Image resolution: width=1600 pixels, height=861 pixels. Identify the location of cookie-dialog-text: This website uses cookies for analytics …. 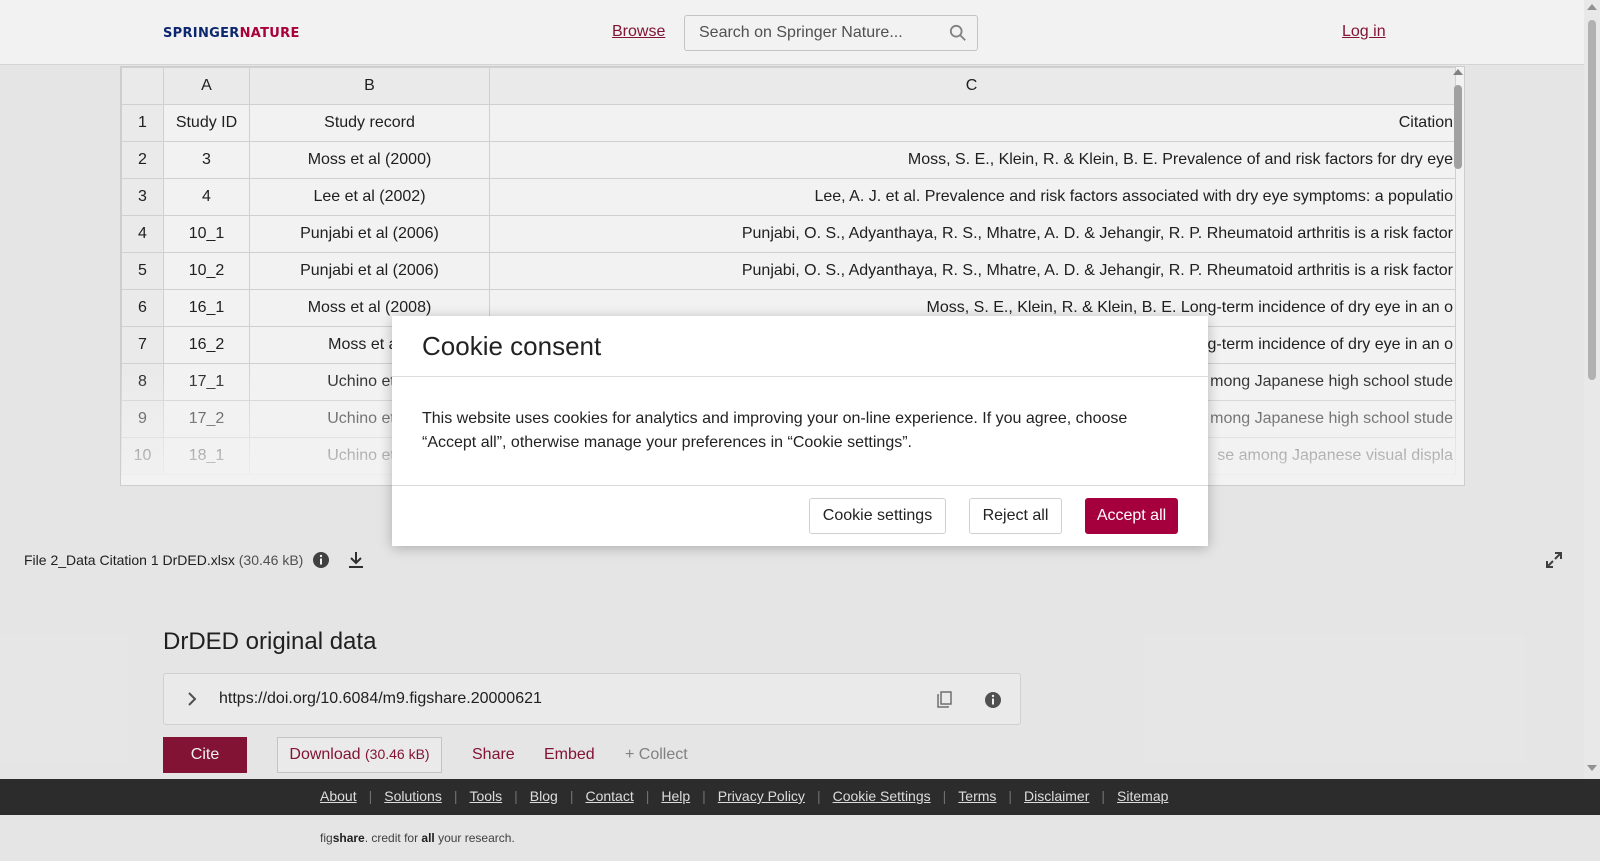
(775, 430).